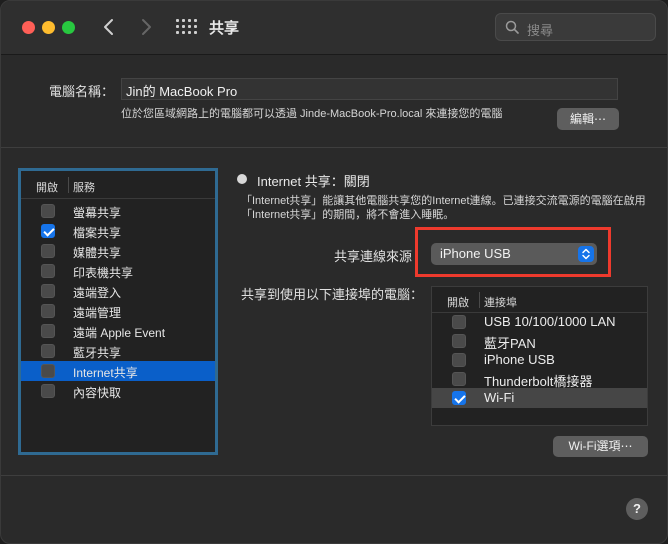  I want to click on service-row: 遠端 Apple Event, so click(118, 331).